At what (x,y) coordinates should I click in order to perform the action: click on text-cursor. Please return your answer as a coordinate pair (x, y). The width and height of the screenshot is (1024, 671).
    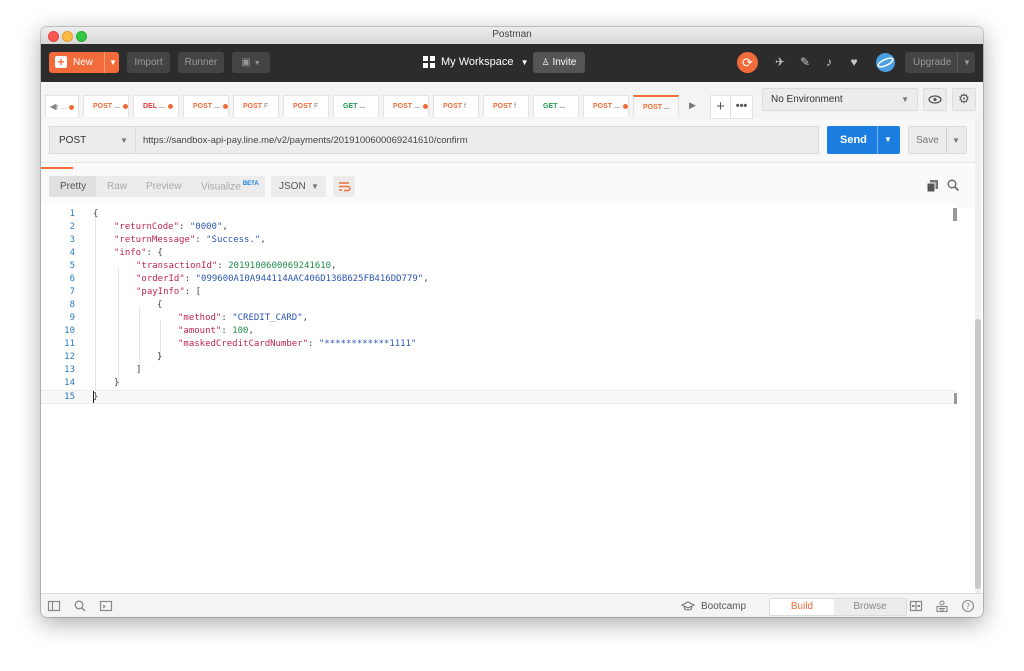
    Looking at the image, I should click on (93, 397).